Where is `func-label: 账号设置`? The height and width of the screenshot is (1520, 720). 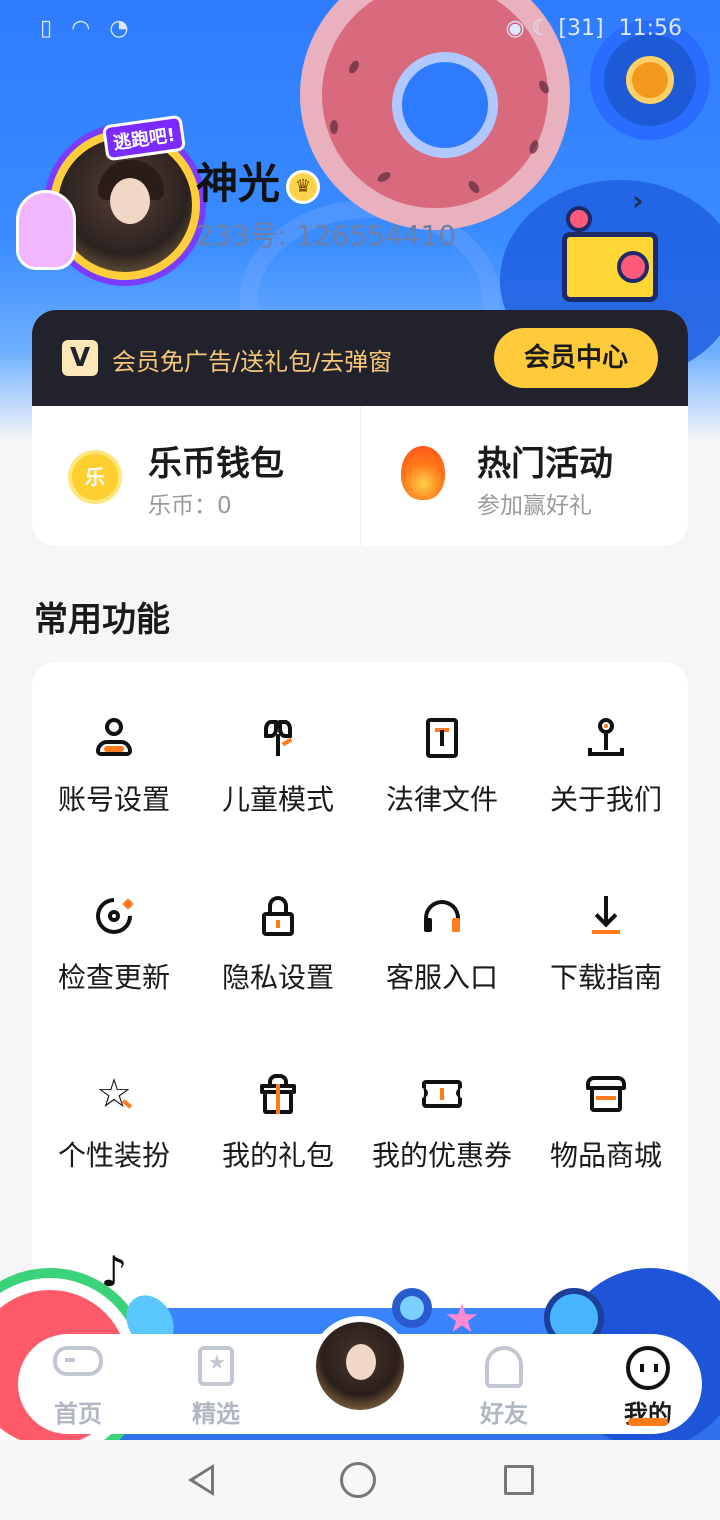 func-label: 账号设置 is located at coordinates (113, 799).